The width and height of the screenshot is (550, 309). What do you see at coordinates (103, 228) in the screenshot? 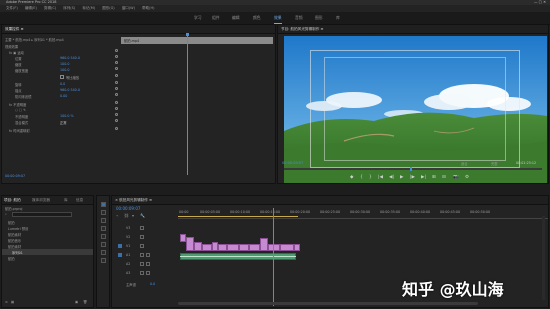
I see `razor-tool-icon` at bounding box center [103, 228].